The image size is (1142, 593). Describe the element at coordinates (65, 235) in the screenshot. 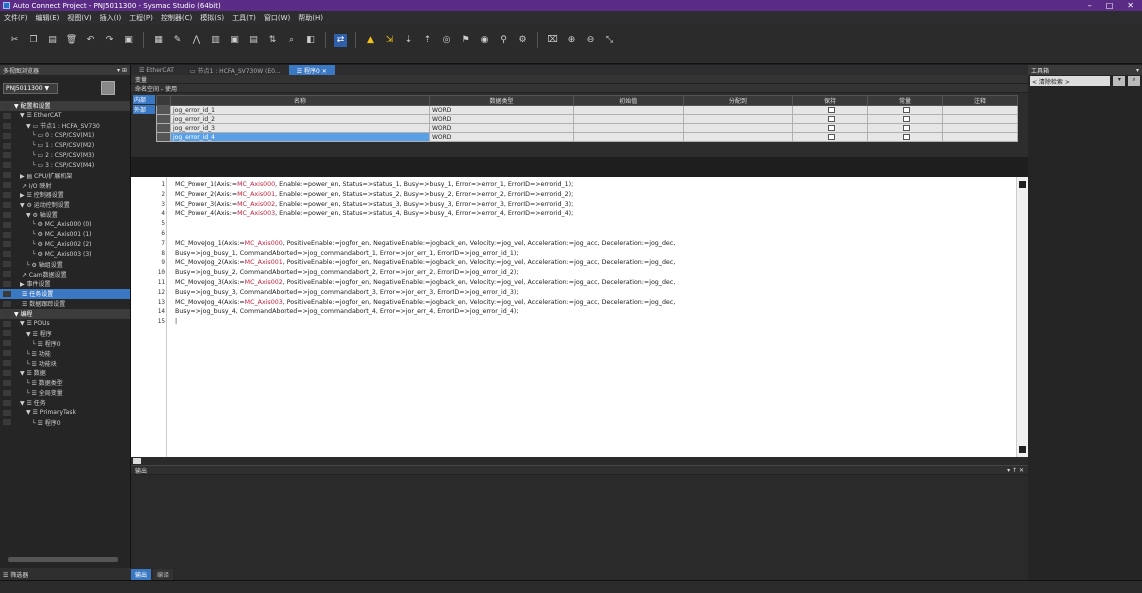

I see `tree-item: └ ⚙ MC_Axis001 (1)` at that location.